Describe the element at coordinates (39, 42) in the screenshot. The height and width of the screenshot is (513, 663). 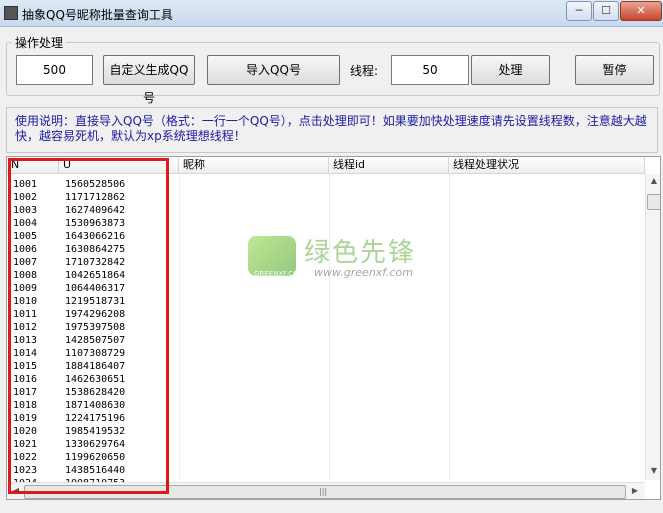
I see `groupbox-legend: 操作处理` at that location.